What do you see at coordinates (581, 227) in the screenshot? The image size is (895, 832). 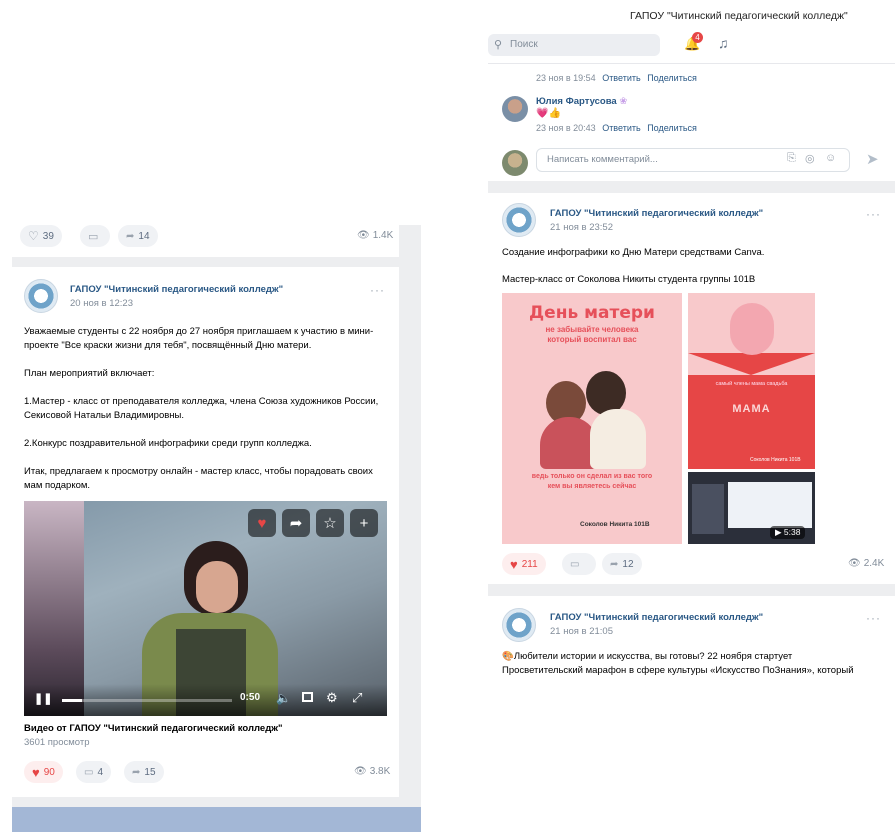 I see `post-date: 21 ноя в 23:52` at bounding box center [581, 227].